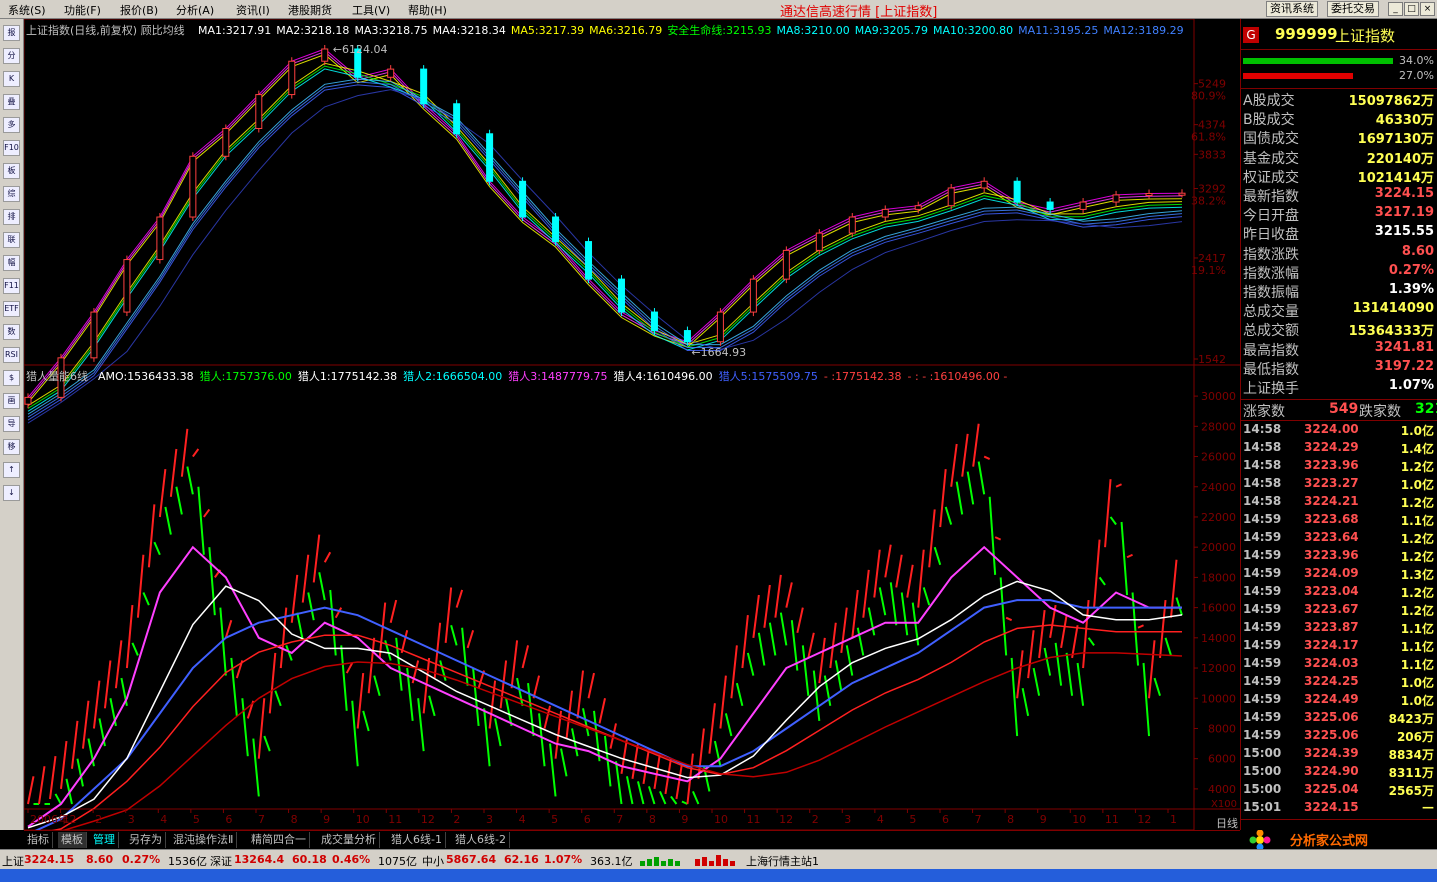 This screenshot has width=1437, height=882. I want to click on toolbar-icon-9: 联, so click(11, 240).